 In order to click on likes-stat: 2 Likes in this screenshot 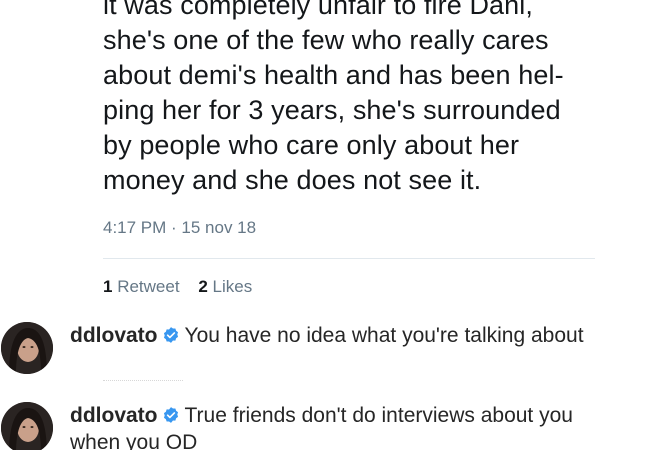, I will do `click(225, 286)`.